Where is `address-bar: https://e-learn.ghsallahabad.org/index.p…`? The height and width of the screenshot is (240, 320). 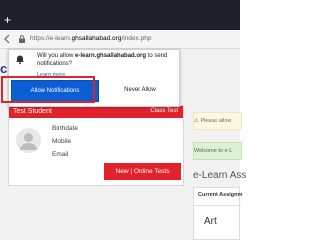
address-bar: https://e-learn.ghsallahabad.org/index.p… is located at coordinates (120, 39).